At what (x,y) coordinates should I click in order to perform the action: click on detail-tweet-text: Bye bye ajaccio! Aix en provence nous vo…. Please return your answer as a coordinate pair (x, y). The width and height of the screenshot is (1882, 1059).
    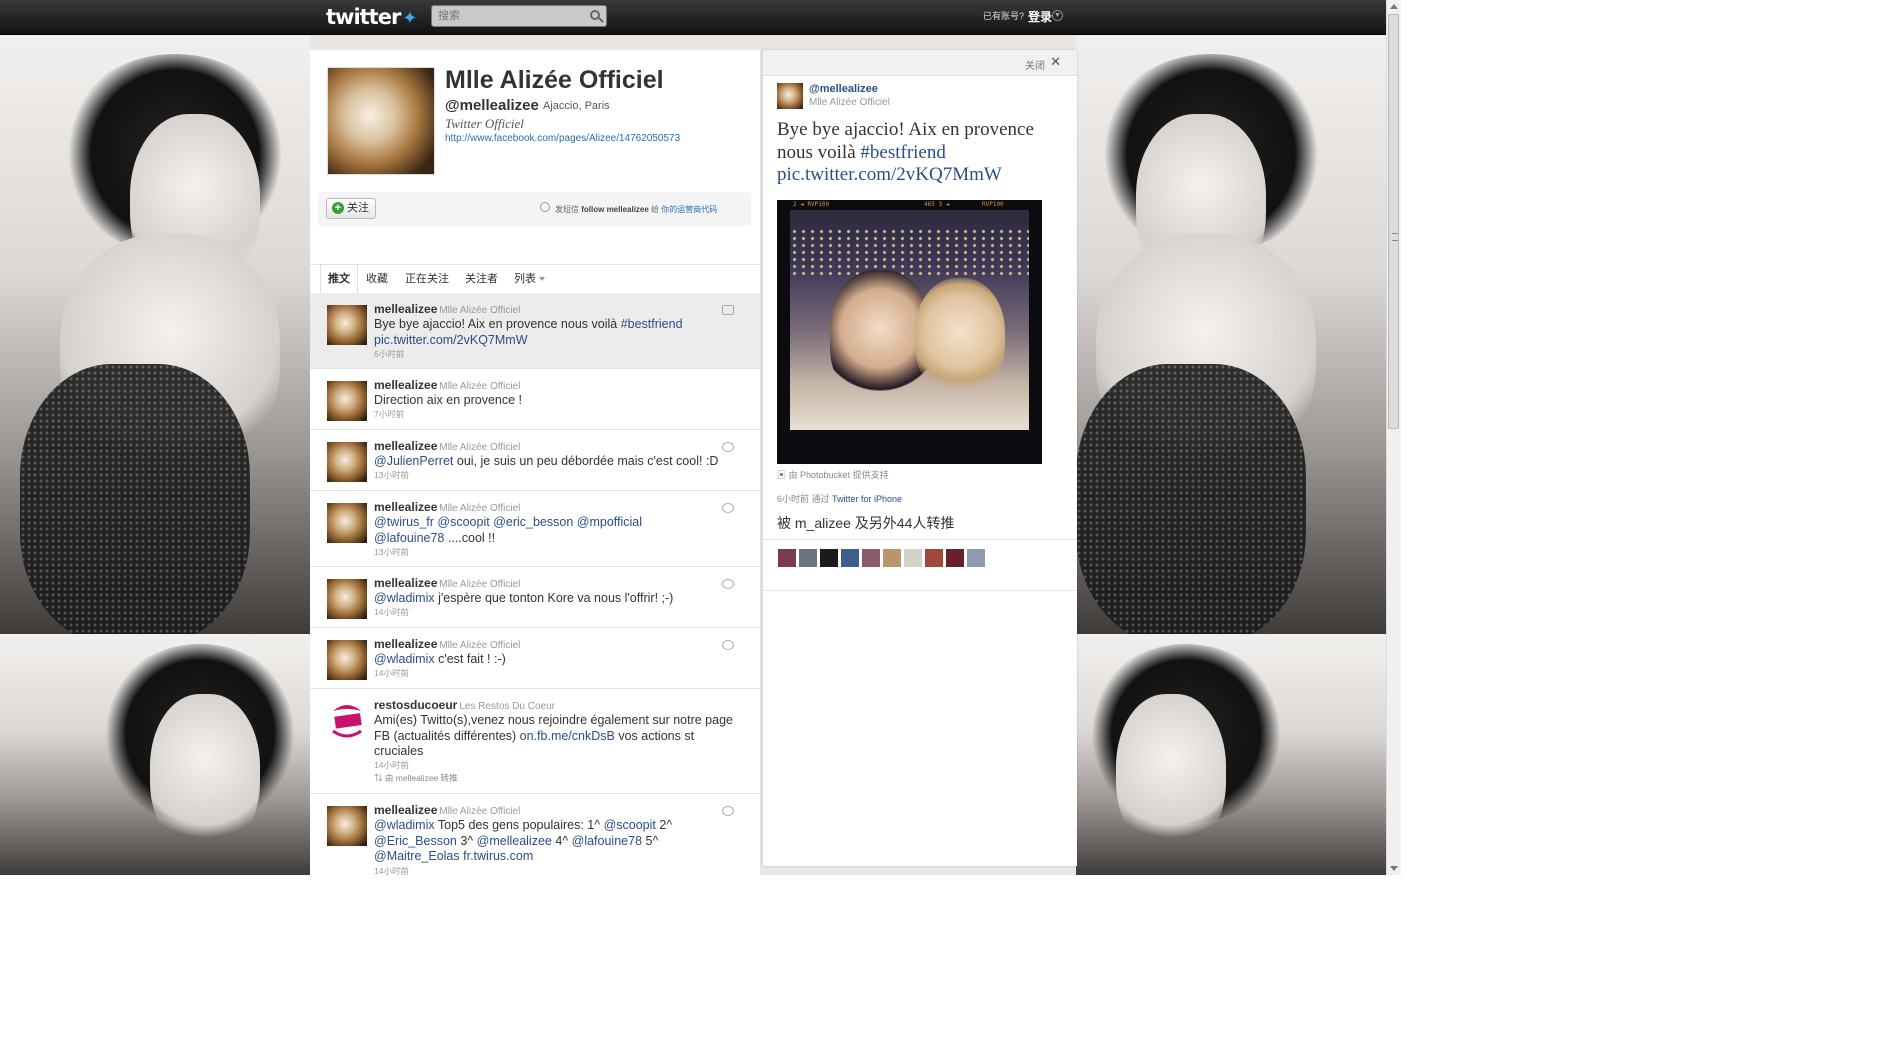
    Looking at the image, I should click on (905, 152).